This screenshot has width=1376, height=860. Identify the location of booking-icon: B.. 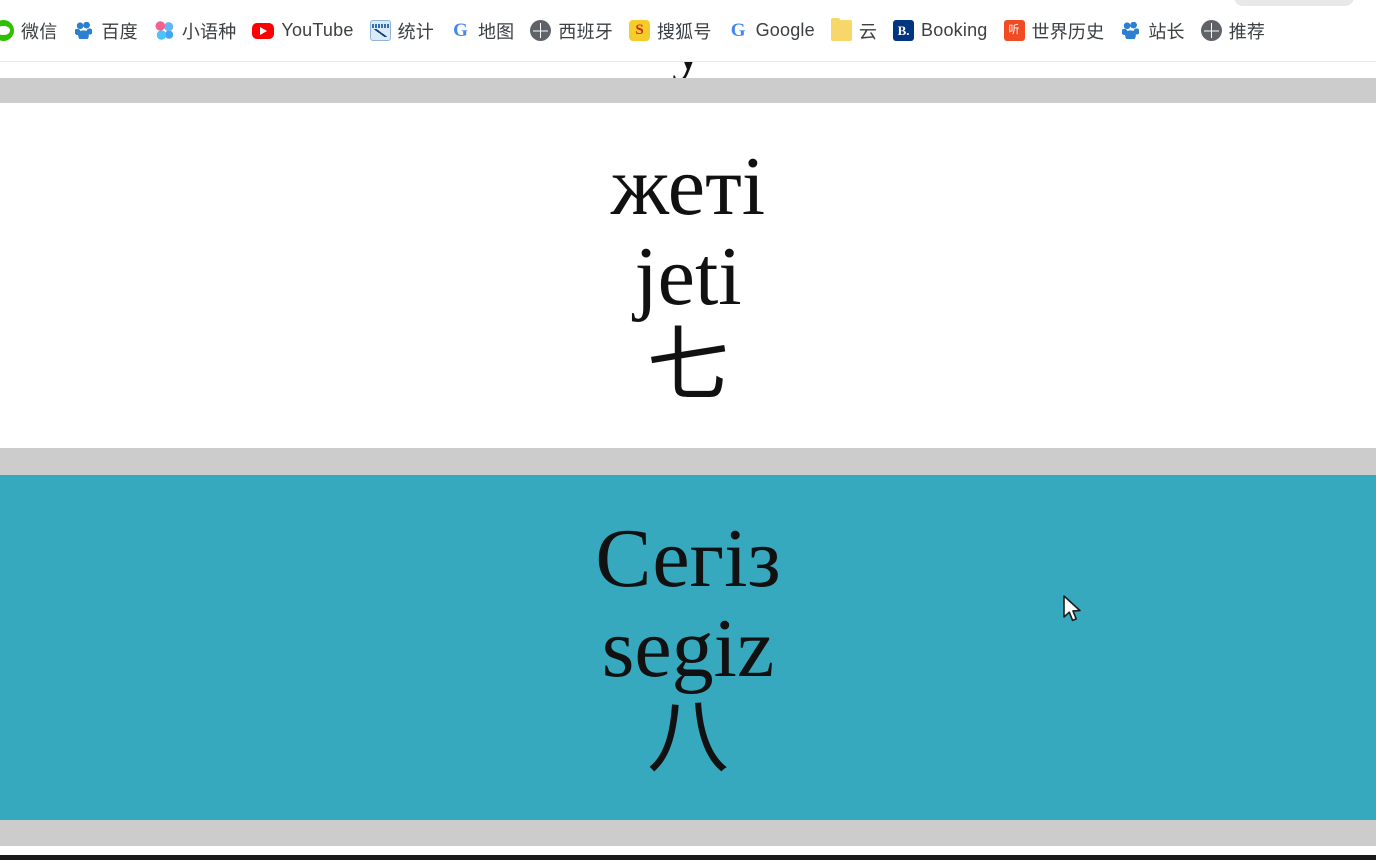
(904, 30).